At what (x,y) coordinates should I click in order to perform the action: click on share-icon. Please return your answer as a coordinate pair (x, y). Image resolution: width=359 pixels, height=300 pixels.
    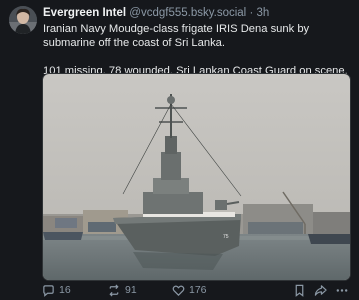
    Looking at the image, I should click on (320, 290).